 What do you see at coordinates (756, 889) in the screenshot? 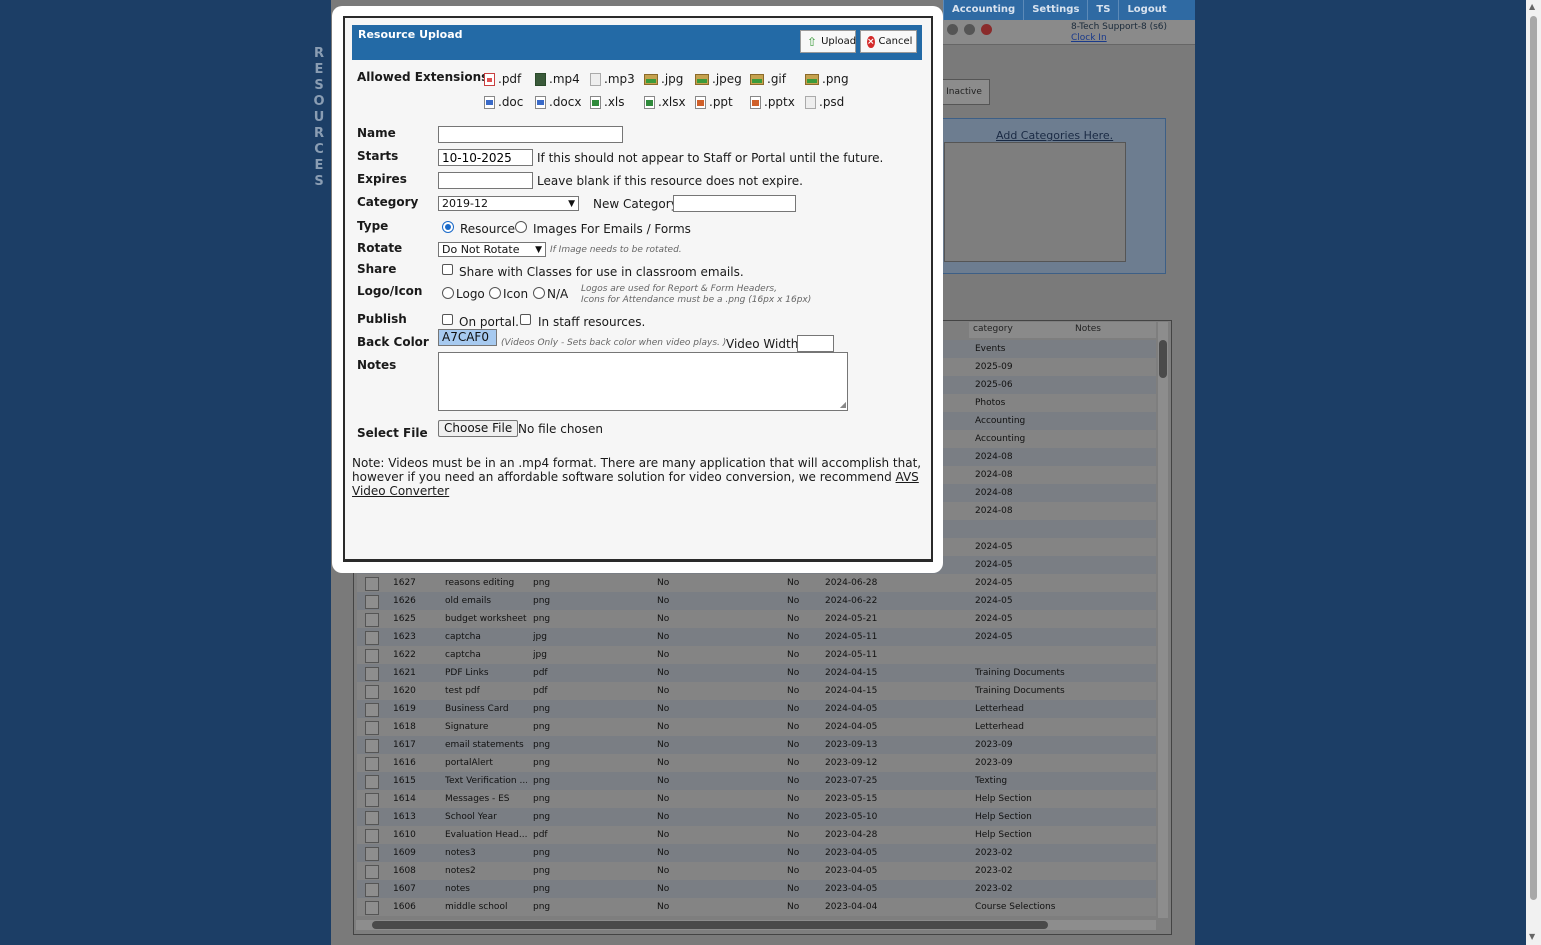
I see `table-row: 1607 notes png No No 2023-04-05 2023-02` at bounding box center [756, 889].